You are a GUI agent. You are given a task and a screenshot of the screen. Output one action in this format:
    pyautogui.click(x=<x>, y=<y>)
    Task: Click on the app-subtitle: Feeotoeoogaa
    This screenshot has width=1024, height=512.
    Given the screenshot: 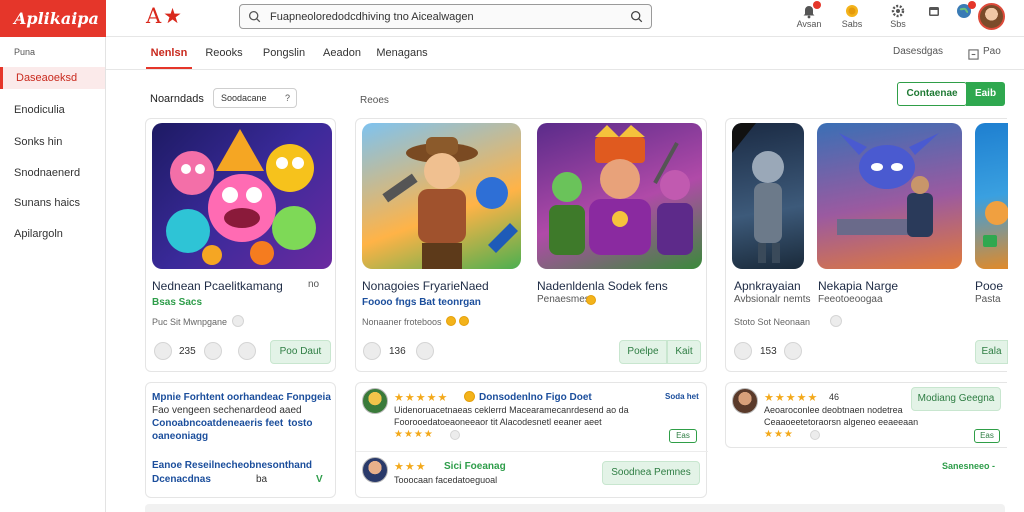 What is the action you would take?
    pyautogui.click(x=850, y=299)
    